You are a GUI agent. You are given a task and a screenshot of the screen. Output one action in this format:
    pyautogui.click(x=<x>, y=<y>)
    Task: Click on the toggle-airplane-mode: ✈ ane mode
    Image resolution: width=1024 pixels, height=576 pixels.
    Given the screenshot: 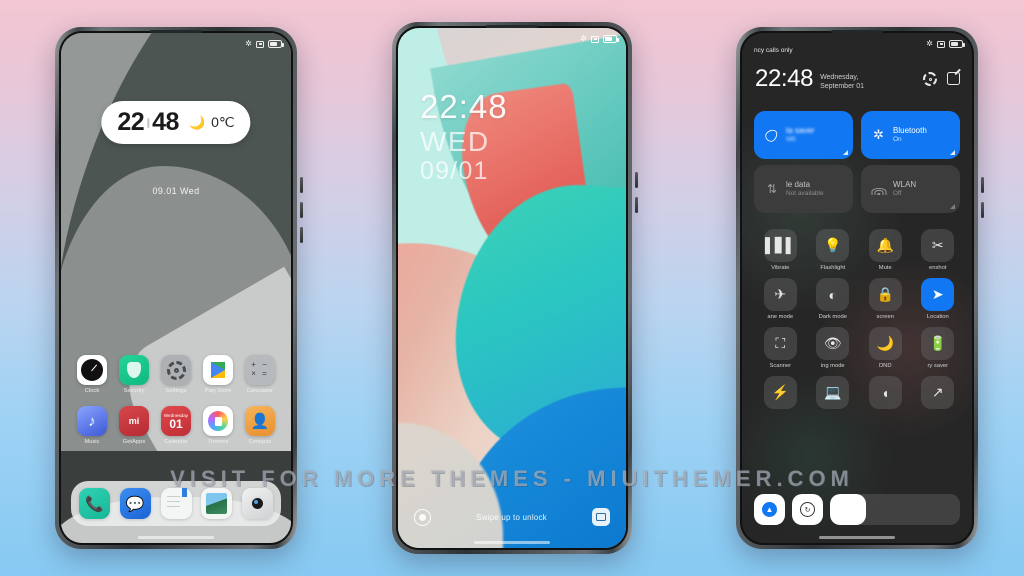 What is the action you would take?
    pyautogui.click(x=780, y=299)
    